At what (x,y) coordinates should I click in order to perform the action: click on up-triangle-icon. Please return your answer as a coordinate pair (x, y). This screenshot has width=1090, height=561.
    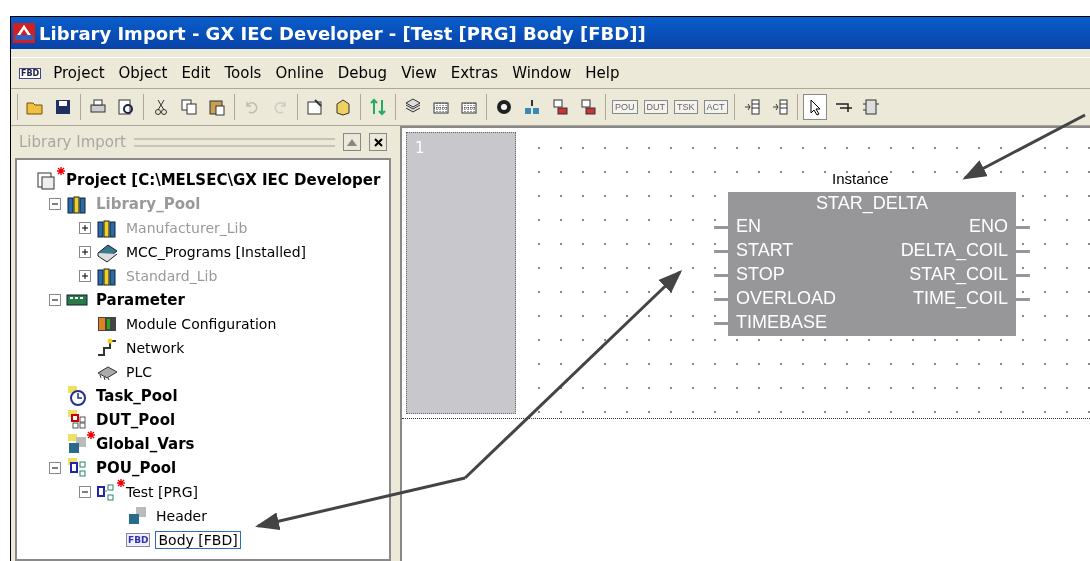
    Looking at the image, I should click on (352, 142).